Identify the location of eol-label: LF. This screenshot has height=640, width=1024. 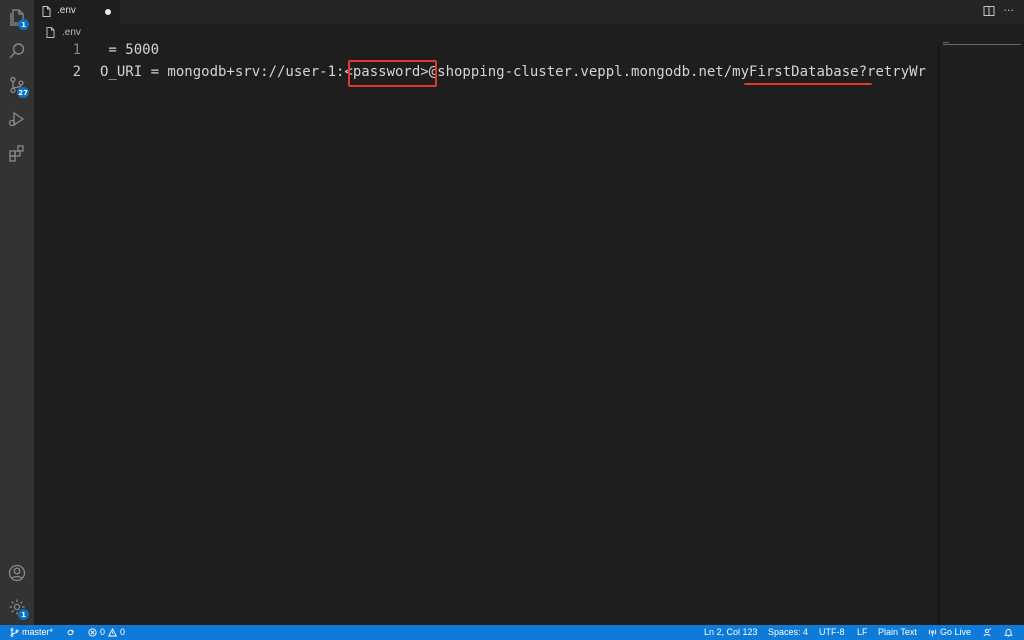
(862, 632).